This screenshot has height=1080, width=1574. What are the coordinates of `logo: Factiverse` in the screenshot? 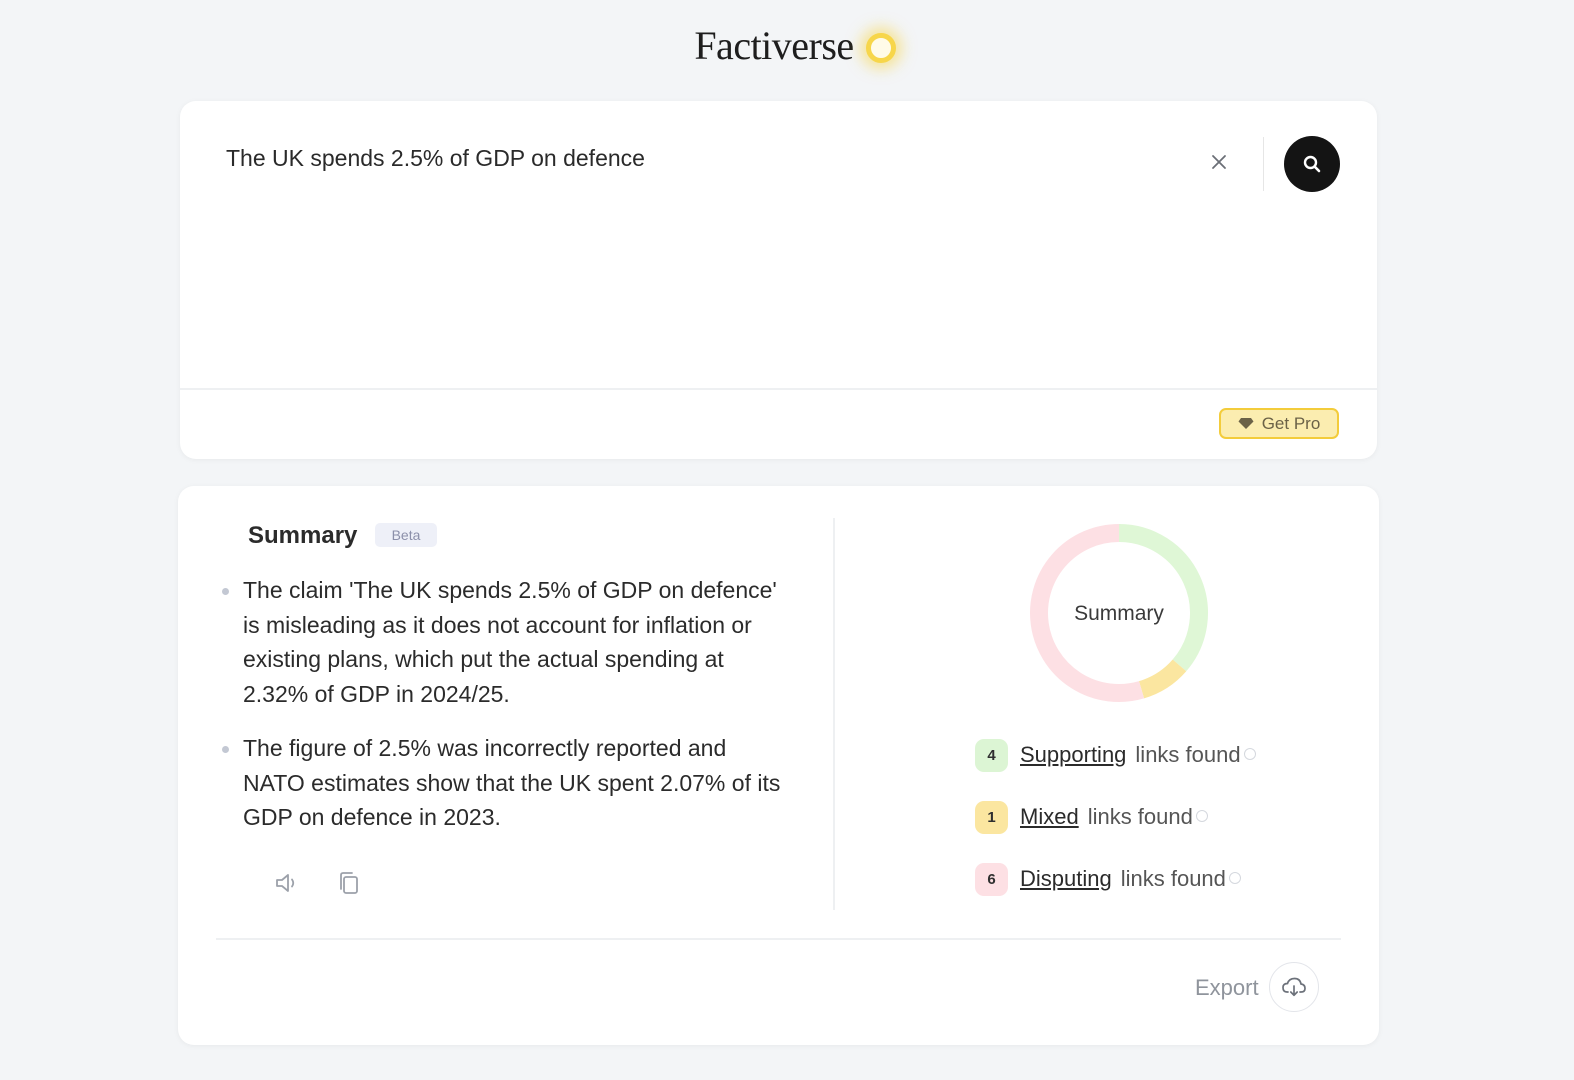 It's located at (787, 45).